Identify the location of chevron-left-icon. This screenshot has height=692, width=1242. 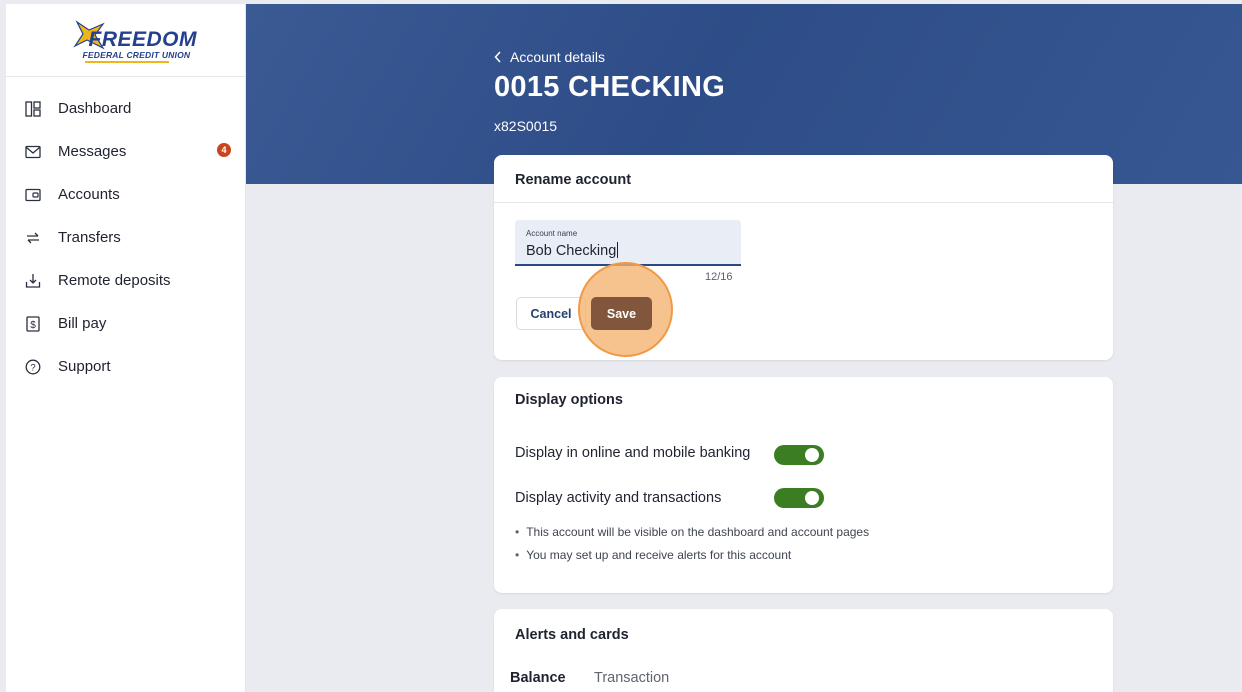
(497, 57).